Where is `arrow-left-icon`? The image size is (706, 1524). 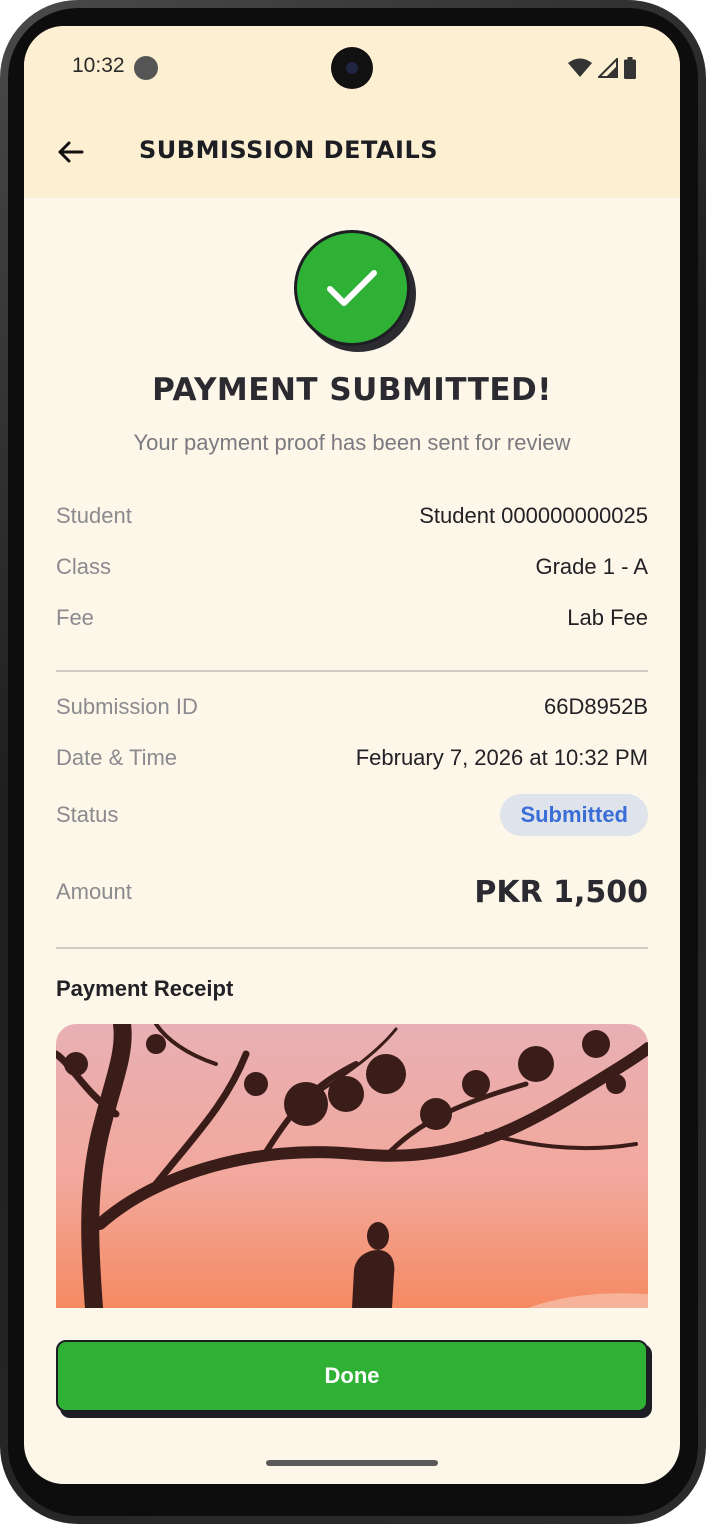 arrow-left-icon is located at coordinates (71, 152).